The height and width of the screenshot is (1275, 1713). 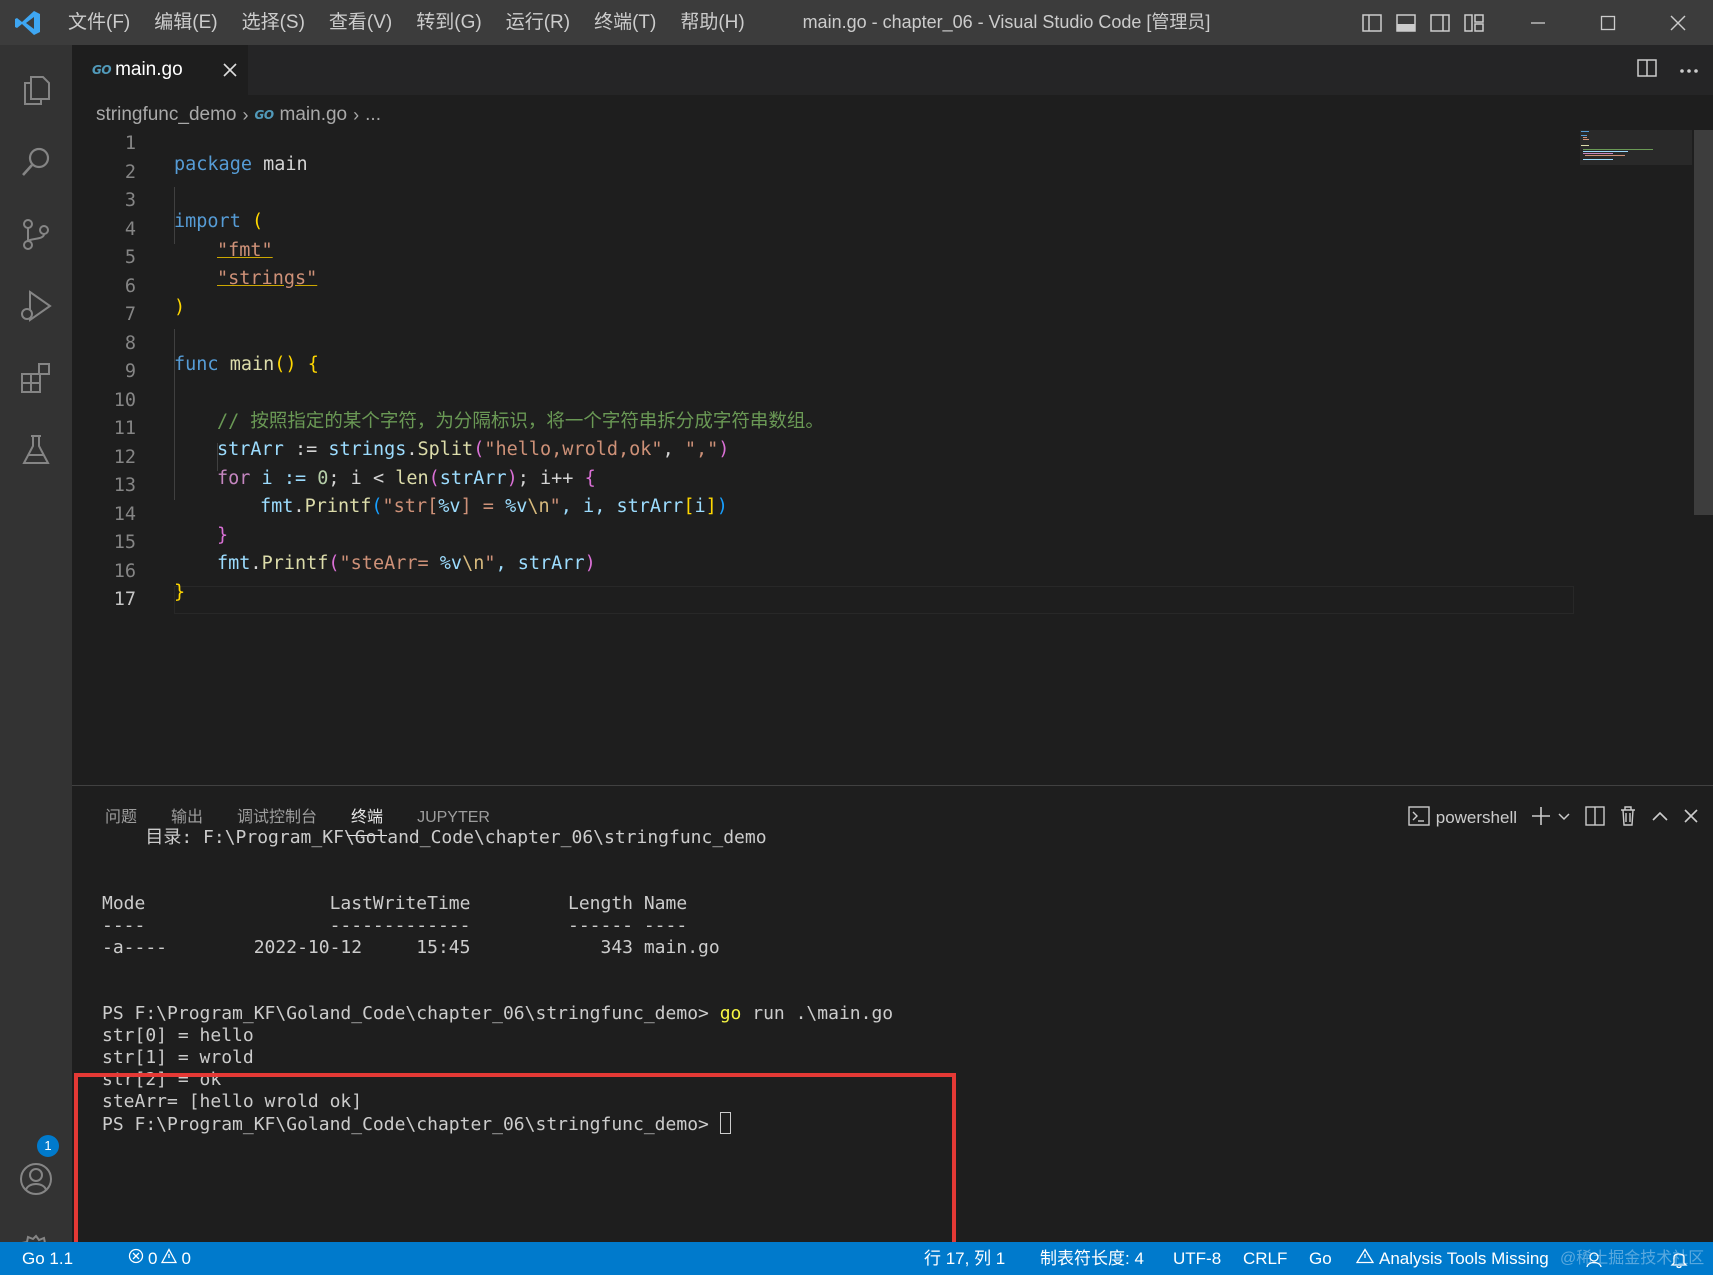 I want to click on line-number: 14, so click(x=124, y=514).